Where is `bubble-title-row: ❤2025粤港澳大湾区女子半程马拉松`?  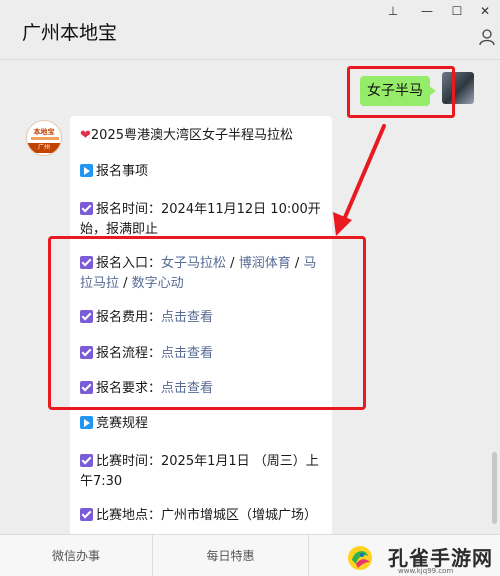
bubble-title-row: ❤2025粤港澳大湾区女子半程马拉松 is located at coordinates (186, 136).